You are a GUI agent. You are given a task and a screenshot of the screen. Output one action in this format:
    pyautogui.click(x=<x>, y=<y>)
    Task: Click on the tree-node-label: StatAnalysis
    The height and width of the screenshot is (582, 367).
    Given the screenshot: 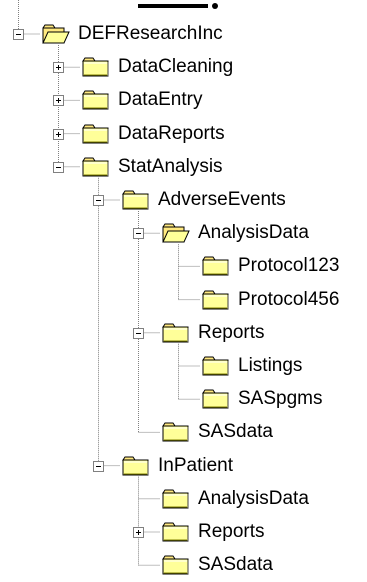 What is the action you would take?
    pyautogui.click(x=170, y=167)
    